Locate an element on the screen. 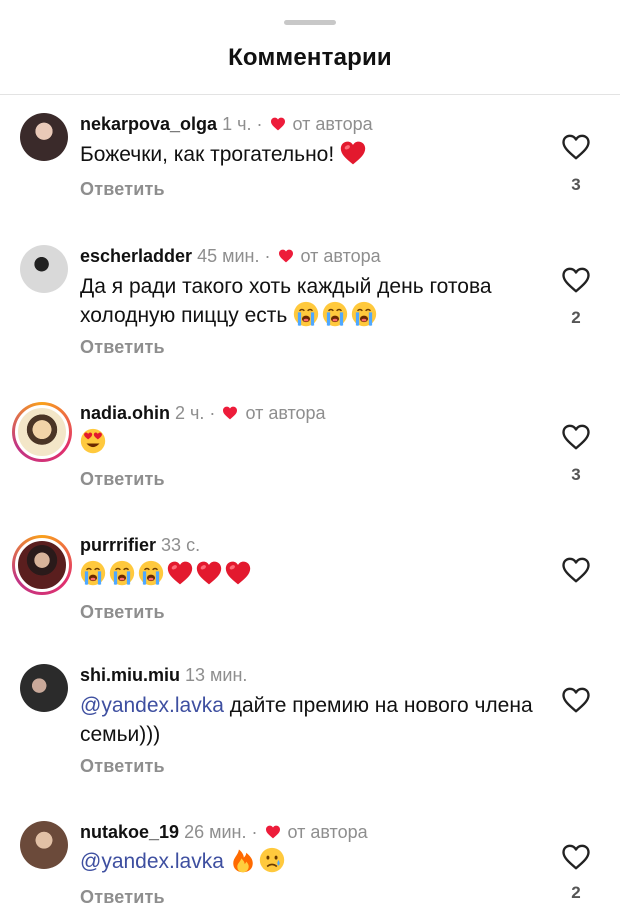  comment-text: Божечки, как трогательно! is located at coordinates (315, 154).